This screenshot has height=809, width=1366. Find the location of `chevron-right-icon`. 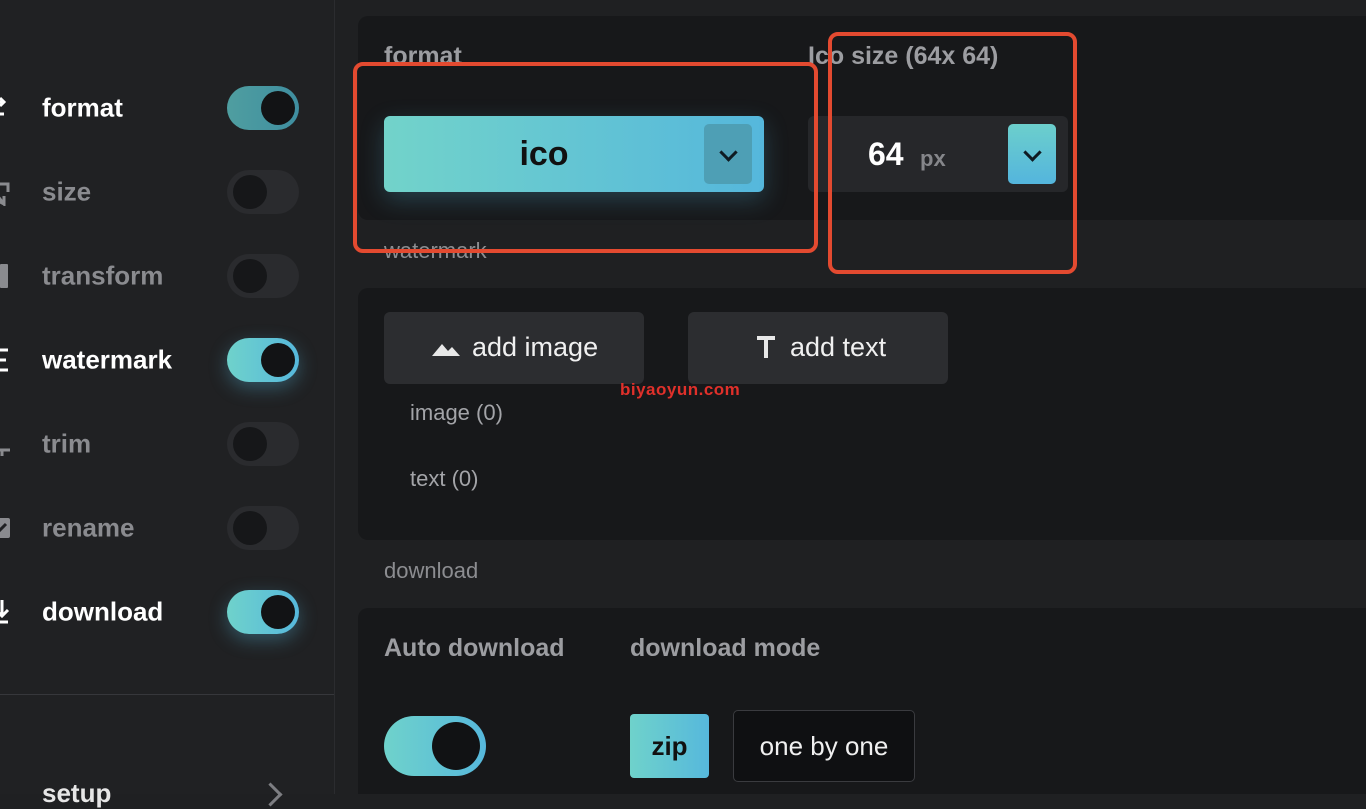

chevron-right-icon is located at coordinates (270, 794).